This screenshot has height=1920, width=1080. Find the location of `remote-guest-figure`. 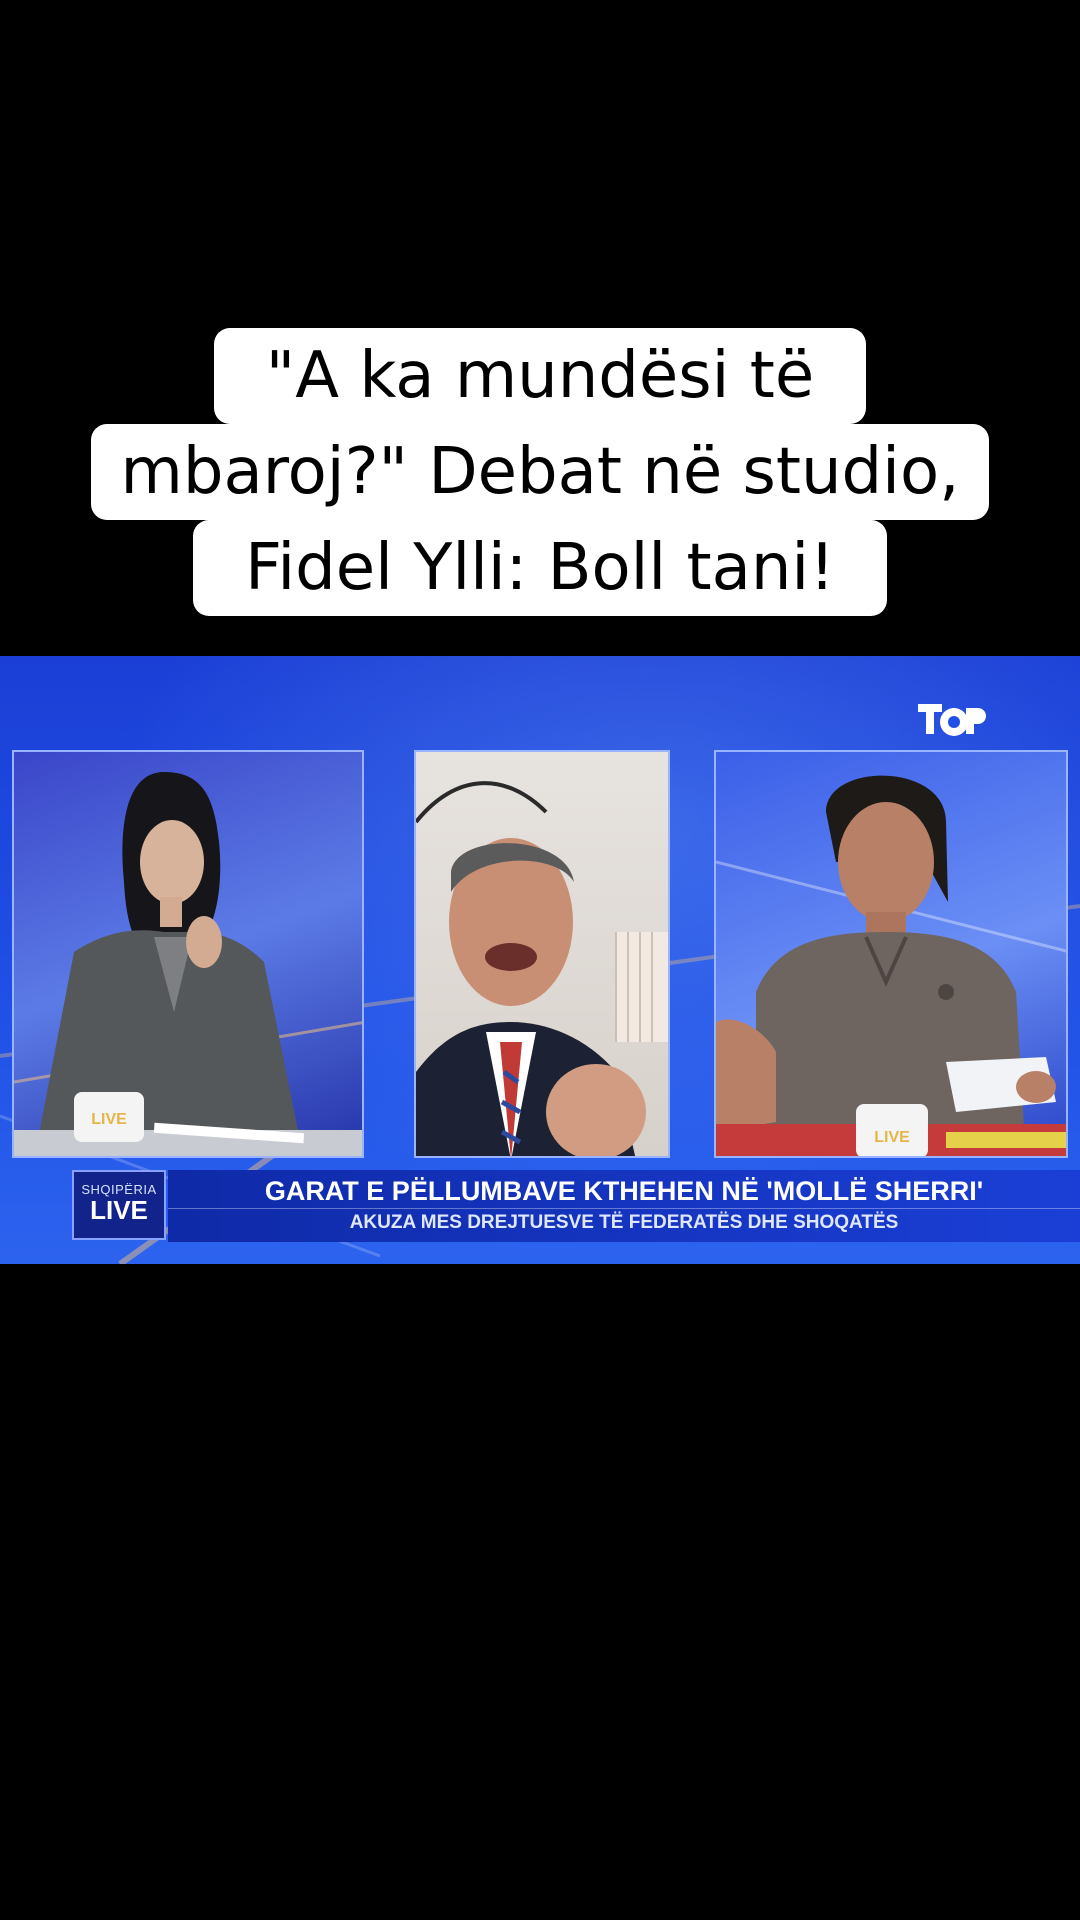

remote-guest-figure is located at coordinates (542, 968).